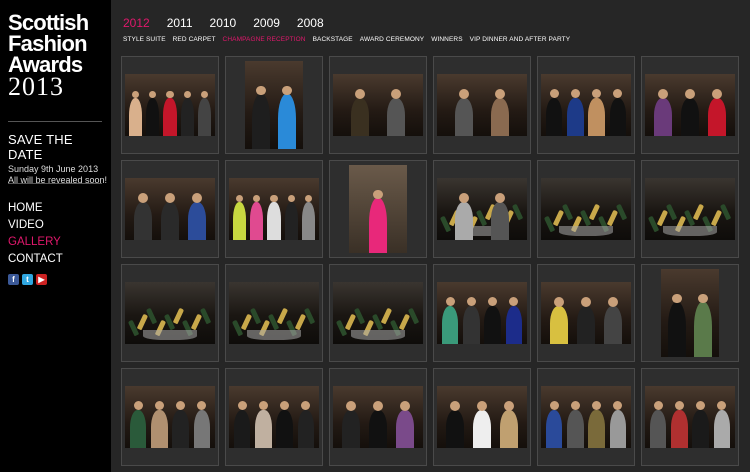  Describe the element at coordinates (53, 169) in the screenshot. I see `save-the-date-date: Sunday 9th June 2013` at that location.